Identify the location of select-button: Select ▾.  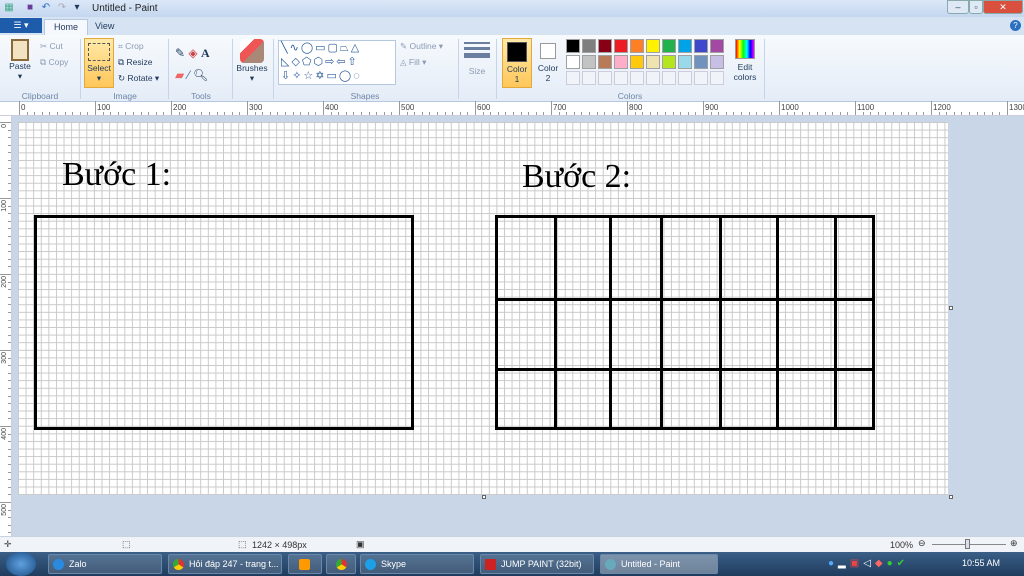
(99, 63).